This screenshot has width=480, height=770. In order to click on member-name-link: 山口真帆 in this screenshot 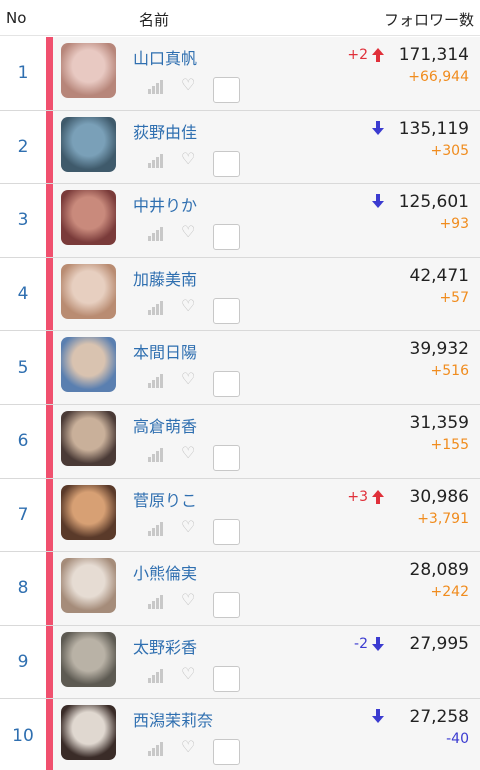, I will do `click(165, 57)`.